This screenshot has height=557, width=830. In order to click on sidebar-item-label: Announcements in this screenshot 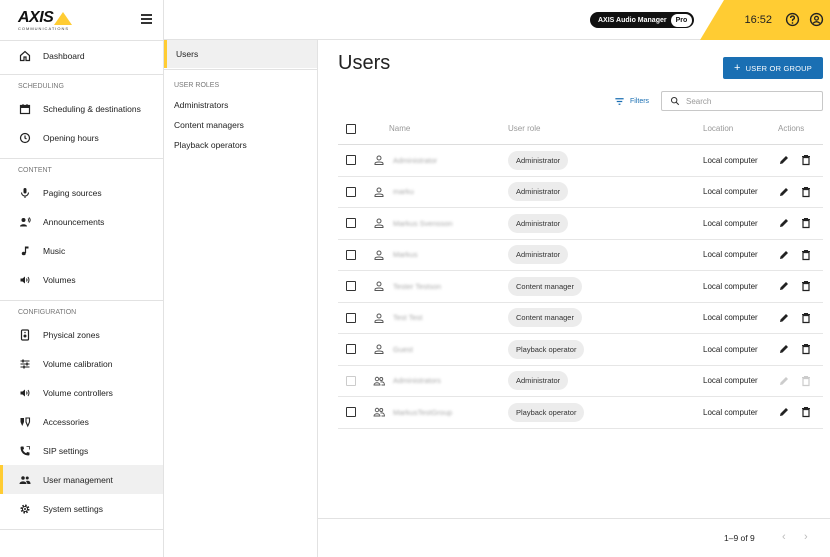, I will do `click(74, 221)`.